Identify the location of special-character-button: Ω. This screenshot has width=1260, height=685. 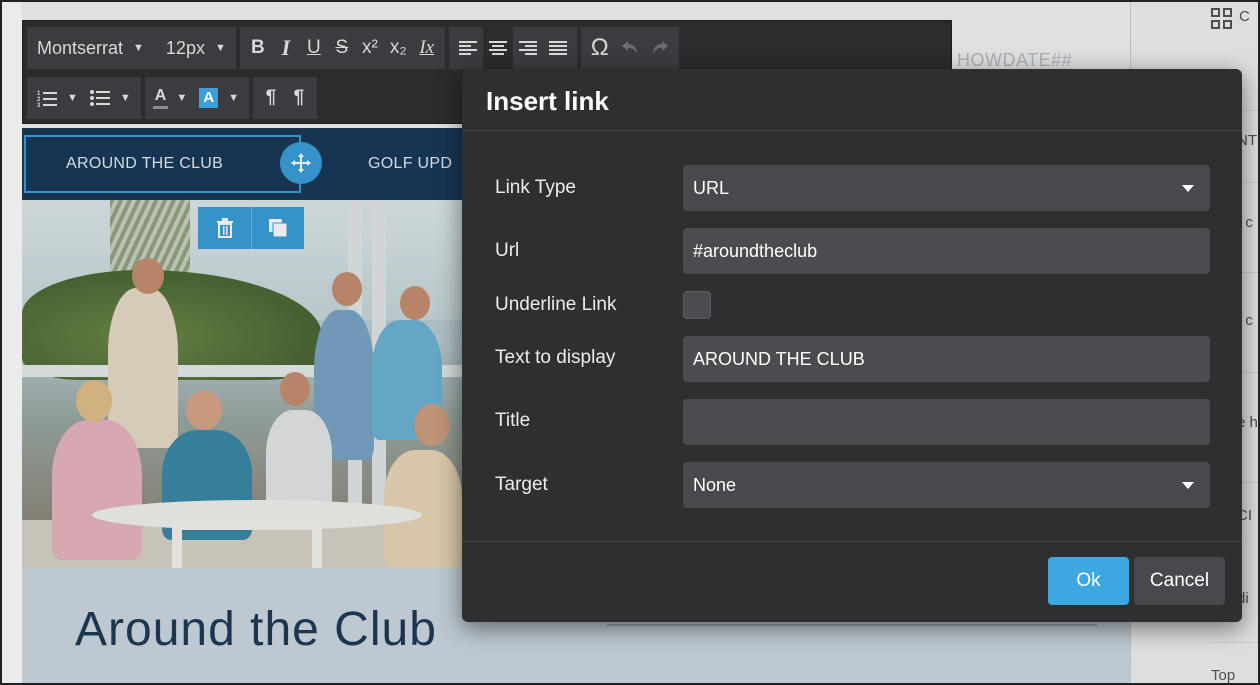
(600, 48).